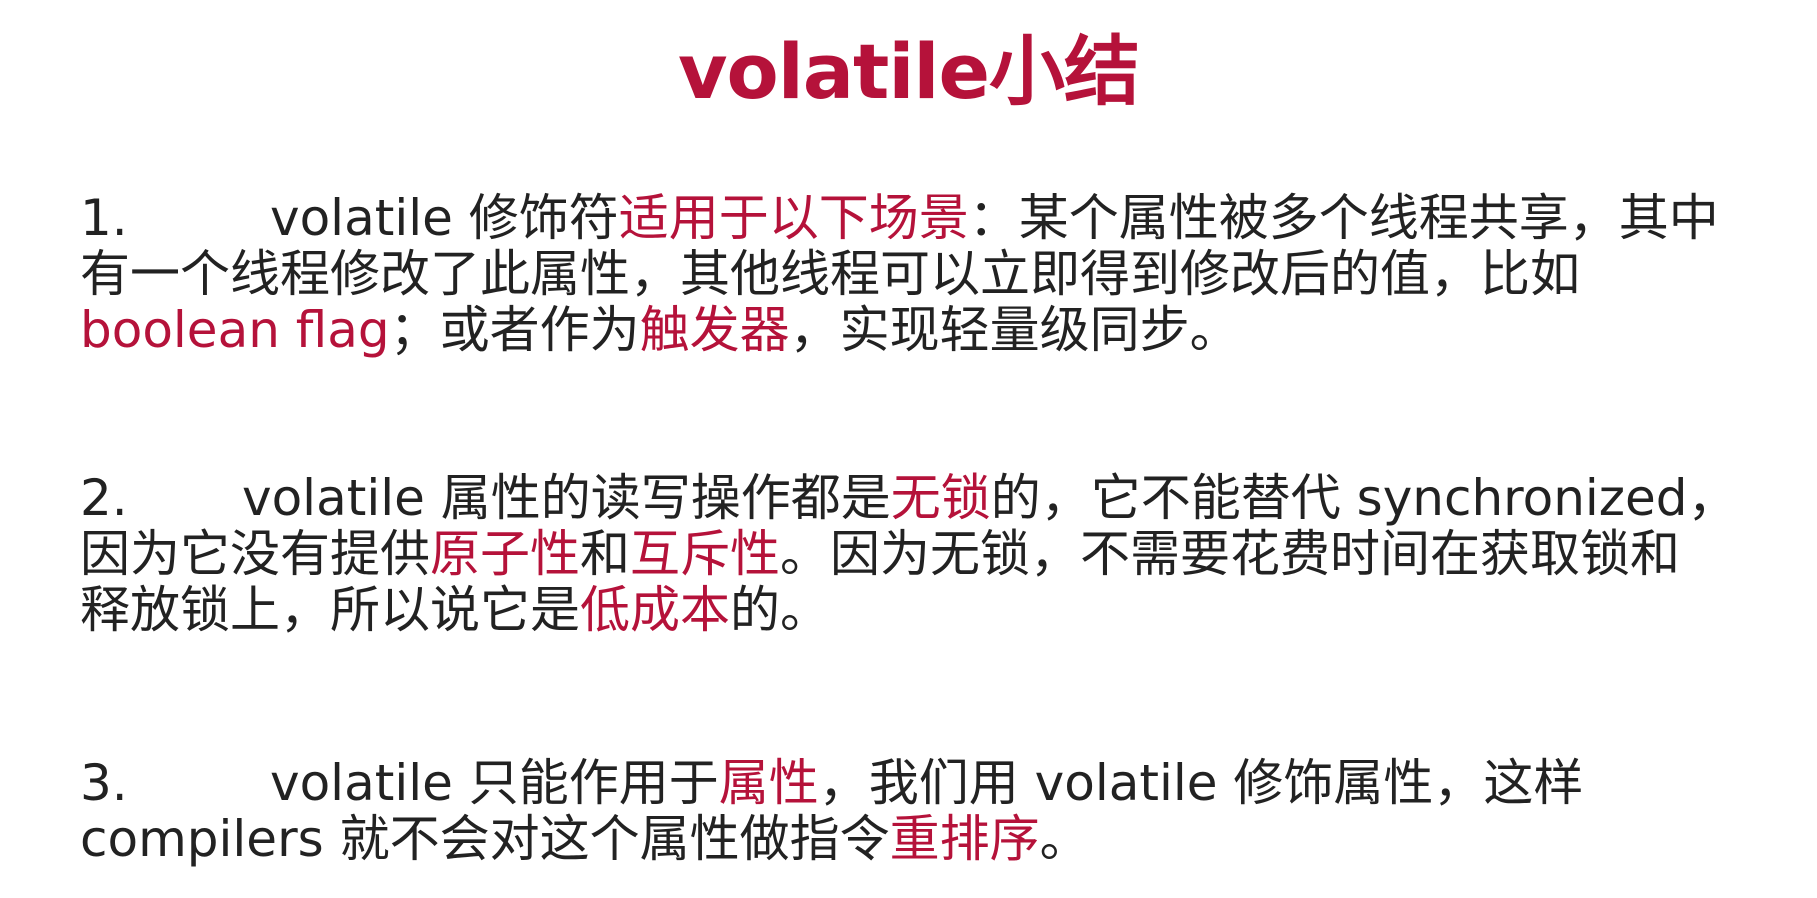  Describe the element at coordinates (793, 218) in the screenshot. I see `highlight-segment: 适用于以下场景` at that location.